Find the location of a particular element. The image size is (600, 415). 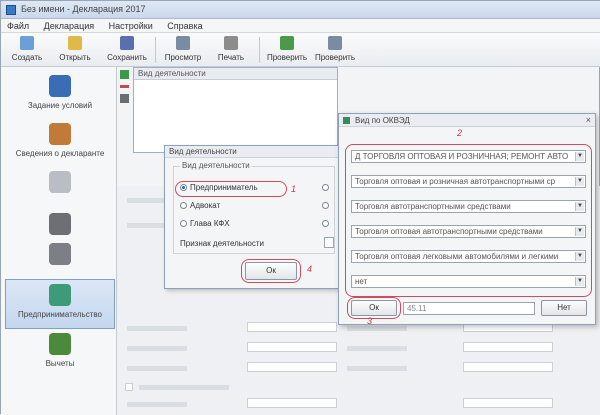

sidebar-item-deductions: Вычеты is located at coordinates (60, 354).